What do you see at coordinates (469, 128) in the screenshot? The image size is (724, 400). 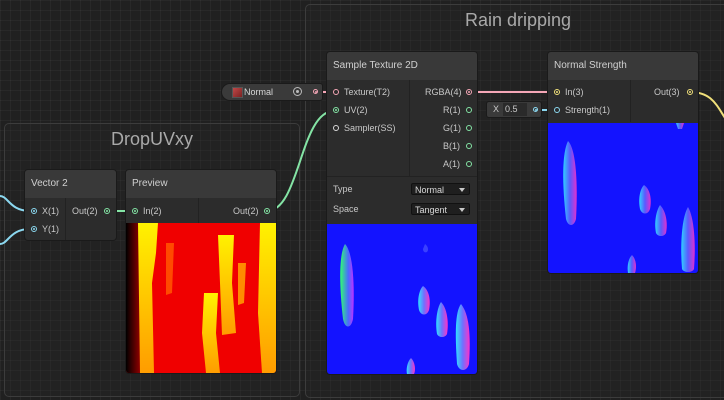 I see `output-g-port` at bounding box center [469, 128].